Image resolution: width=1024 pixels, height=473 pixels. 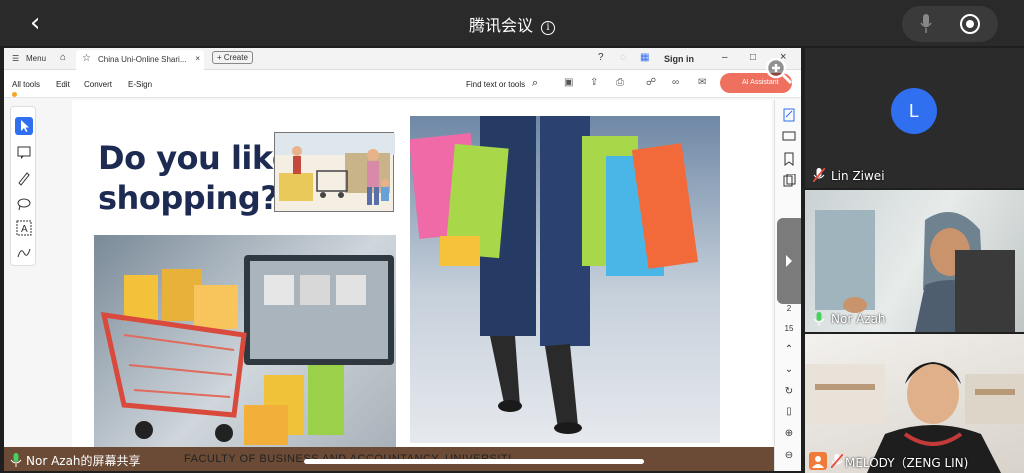 I want to click on person-icon, so click(x=818, y=461).